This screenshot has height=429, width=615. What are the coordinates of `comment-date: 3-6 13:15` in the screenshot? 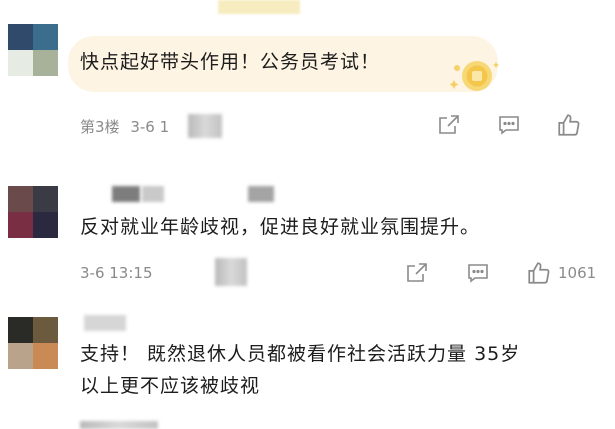 It's located at (116, 273).